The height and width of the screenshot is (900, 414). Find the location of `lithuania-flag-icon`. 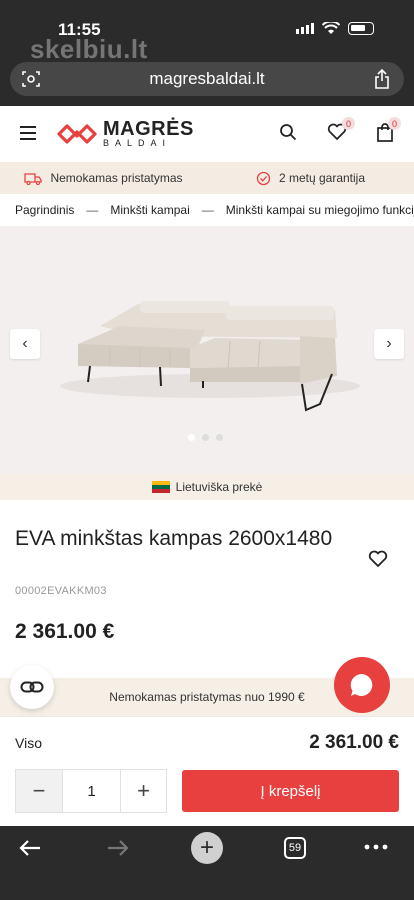

lithuania-flag-icon is located at coordinates (160, 487).